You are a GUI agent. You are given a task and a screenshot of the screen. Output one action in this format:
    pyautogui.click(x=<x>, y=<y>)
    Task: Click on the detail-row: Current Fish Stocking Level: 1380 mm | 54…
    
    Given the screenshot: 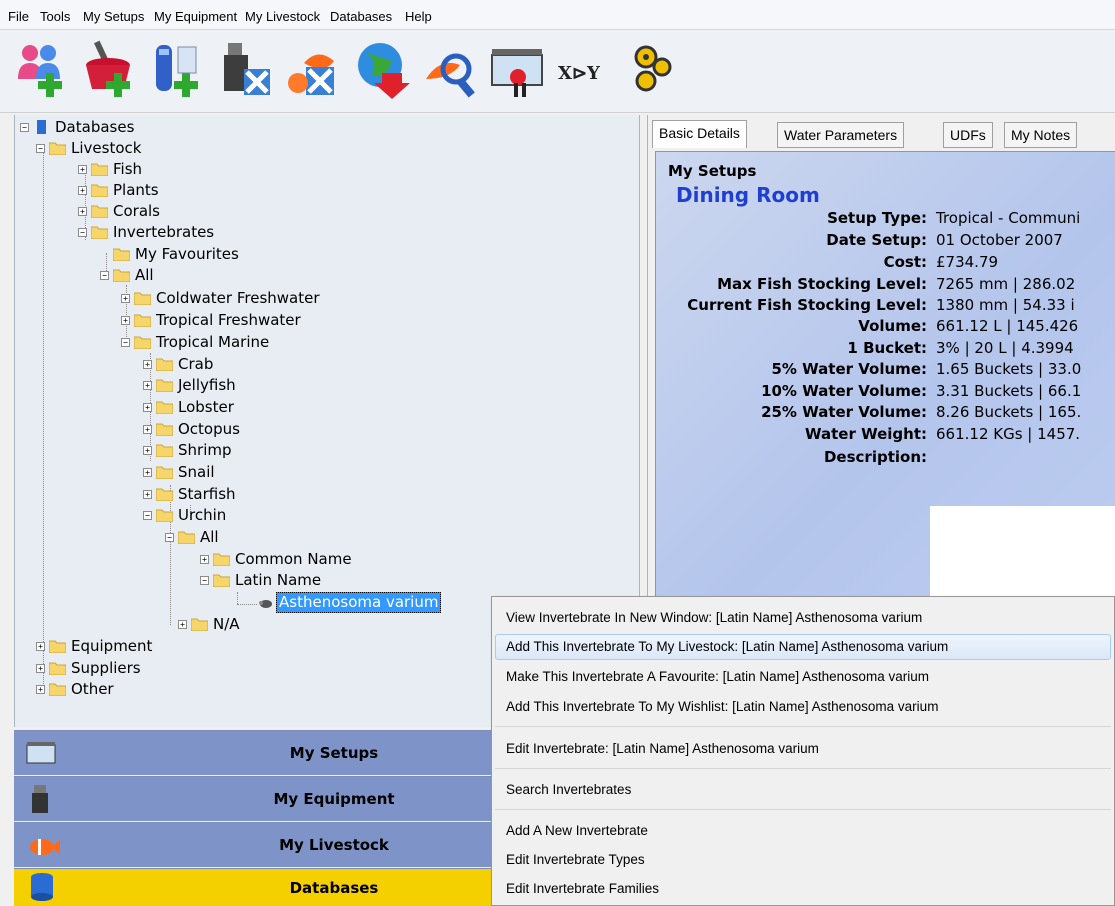 What is the action you would take?
    pyautogui.click(x=881, y=305)
    